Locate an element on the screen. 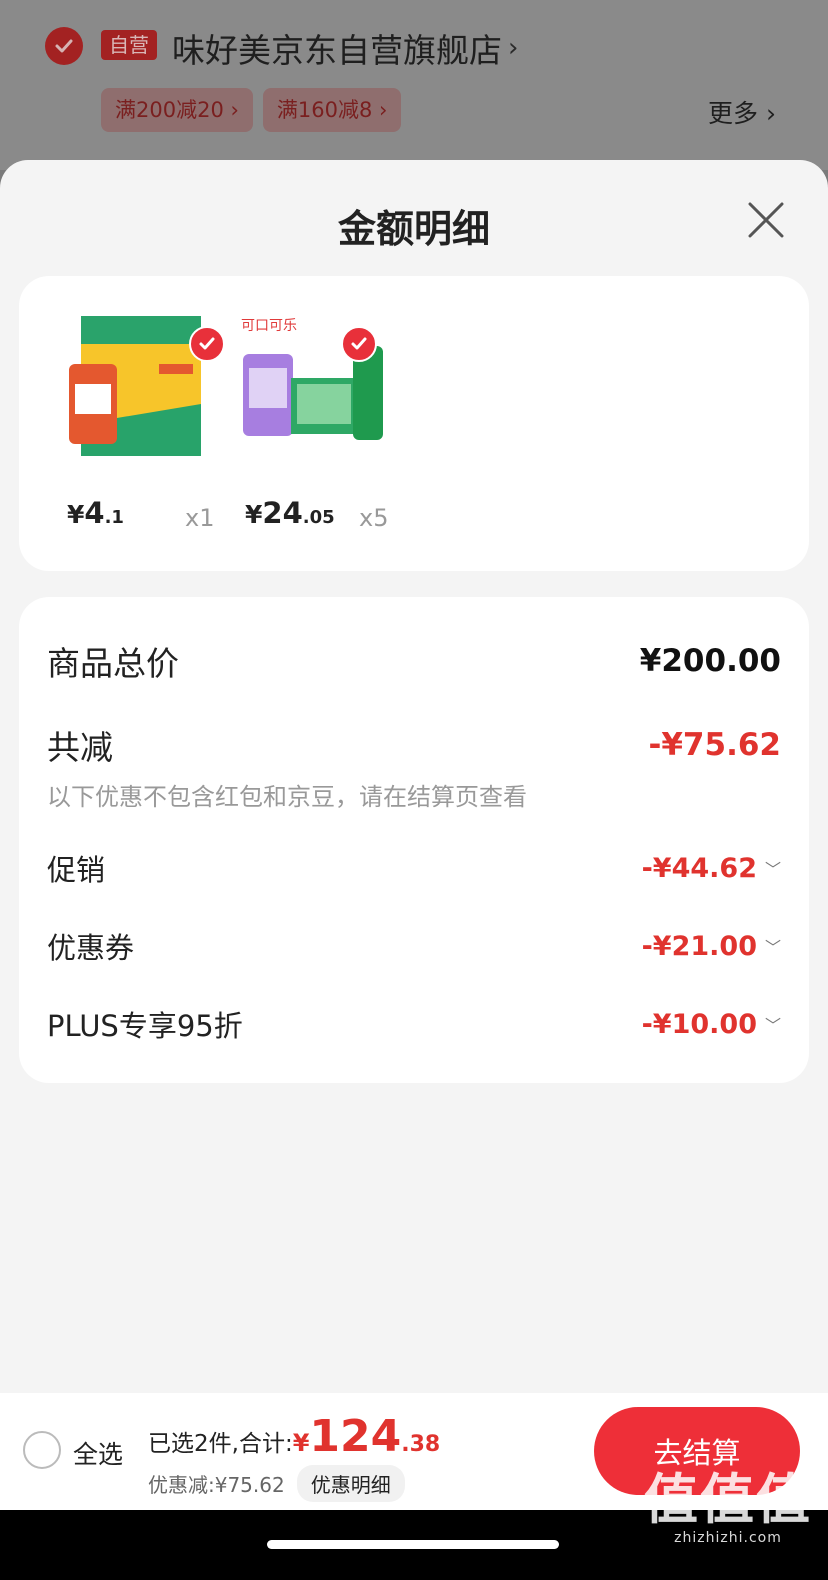  shop-name-link: 味好美京东自营旗舰店 › is located at coordinates (345, 48).